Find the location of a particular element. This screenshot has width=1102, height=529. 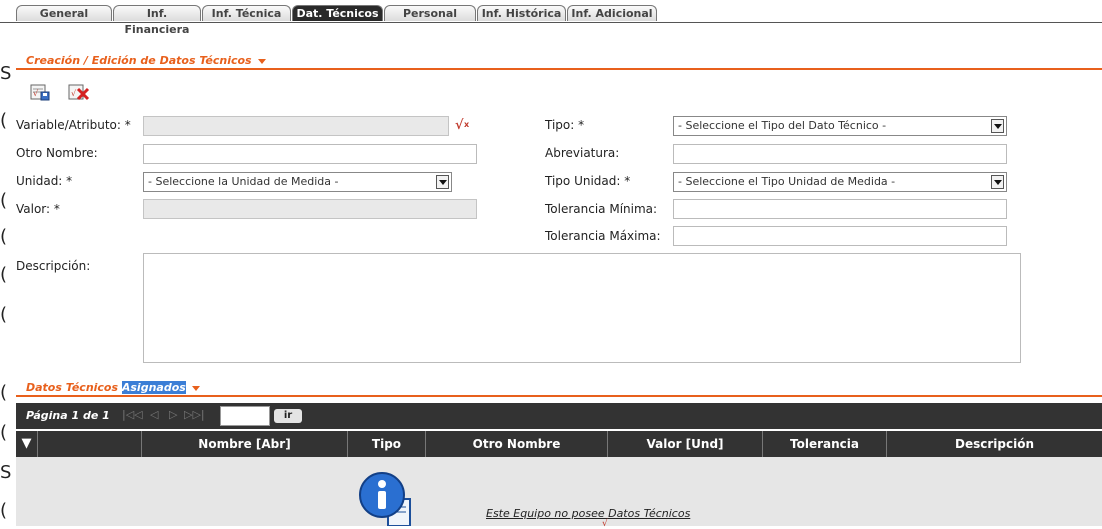

tab-general: General is located at coordinates (64, 13).